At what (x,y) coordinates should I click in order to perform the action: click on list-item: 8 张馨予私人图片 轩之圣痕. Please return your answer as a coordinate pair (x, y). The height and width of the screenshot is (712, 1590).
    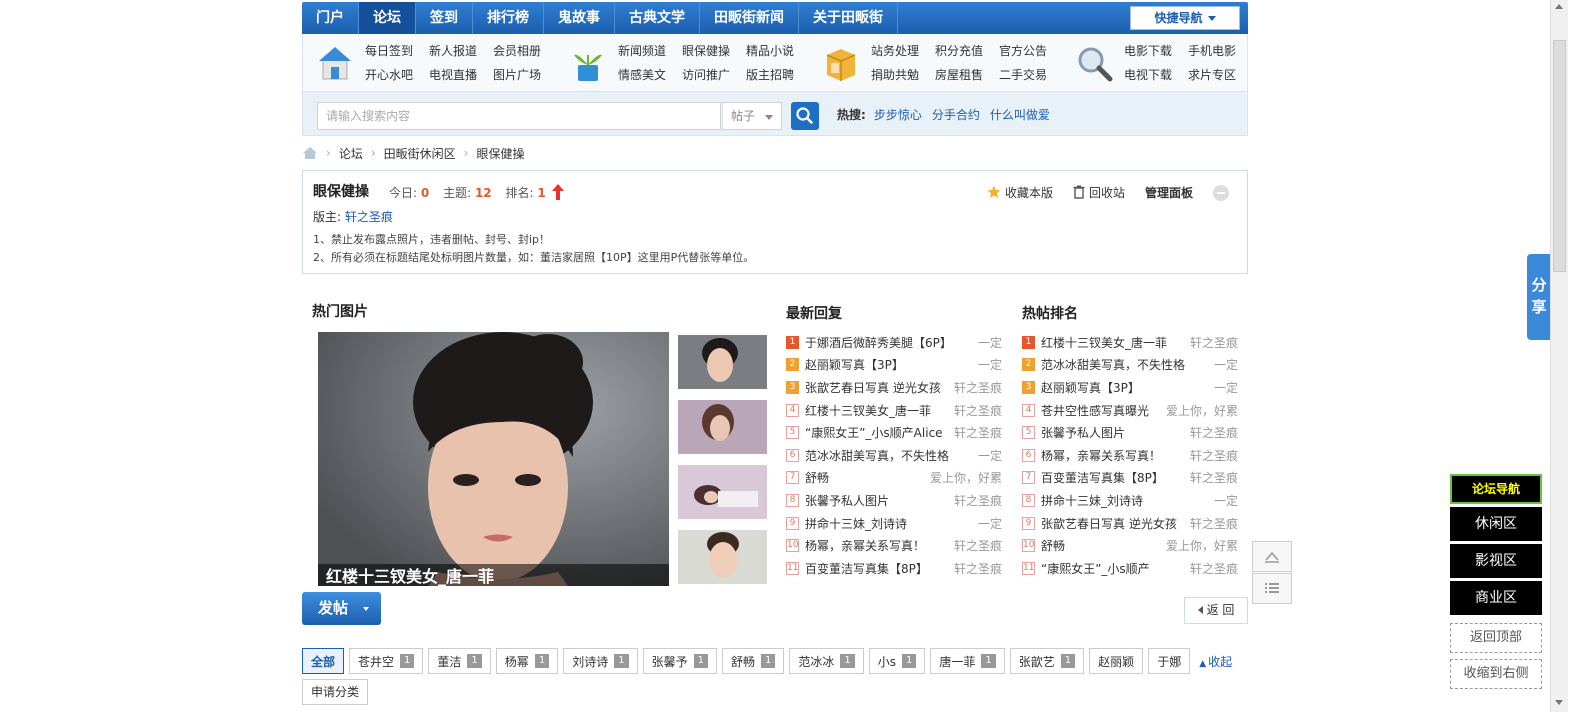
    Looking at the image, I should click on (894, 500).